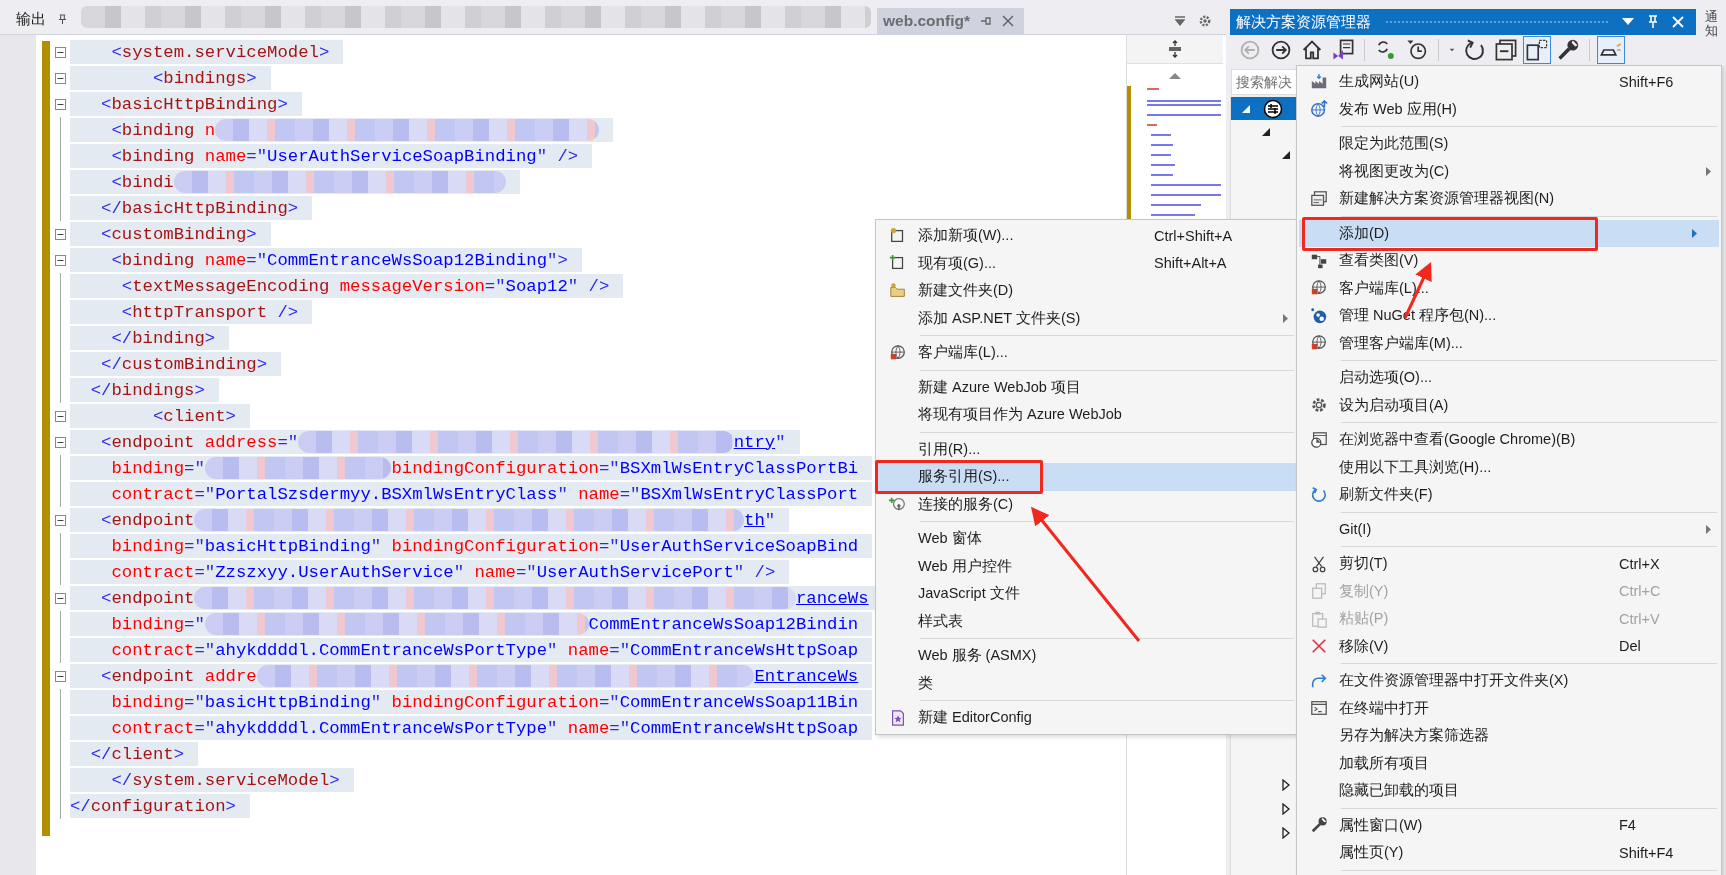  What do you see at coordinates (200, 312) in the screenshot?
I see `code-text: httpTransport` at bounding box center [200, 312].